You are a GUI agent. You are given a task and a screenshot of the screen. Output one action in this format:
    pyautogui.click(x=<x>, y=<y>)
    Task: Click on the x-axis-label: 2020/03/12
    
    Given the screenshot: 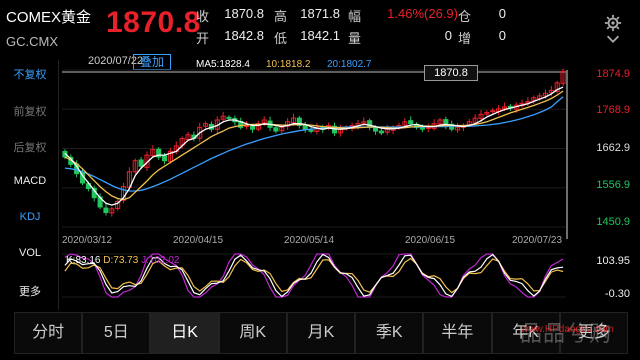 What is the action you would take?
    pyautogui.click(x=87, y=240)
    